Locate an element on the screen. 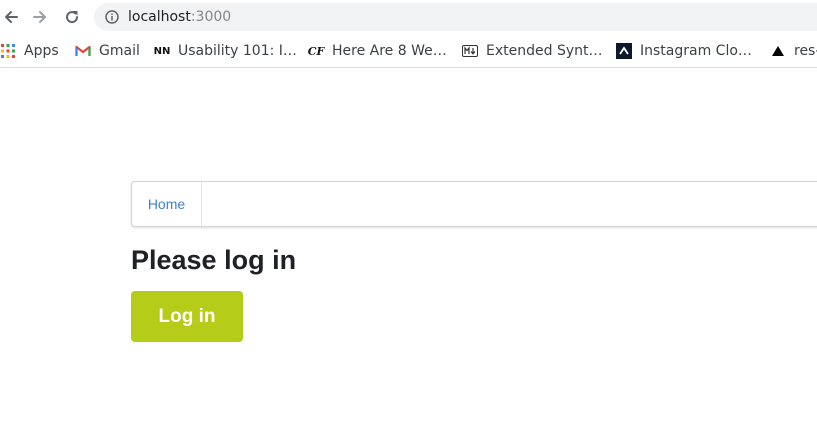 The width and height of the screenshot is (817, 427). markdown-icon is located at coordinates (470, 51).